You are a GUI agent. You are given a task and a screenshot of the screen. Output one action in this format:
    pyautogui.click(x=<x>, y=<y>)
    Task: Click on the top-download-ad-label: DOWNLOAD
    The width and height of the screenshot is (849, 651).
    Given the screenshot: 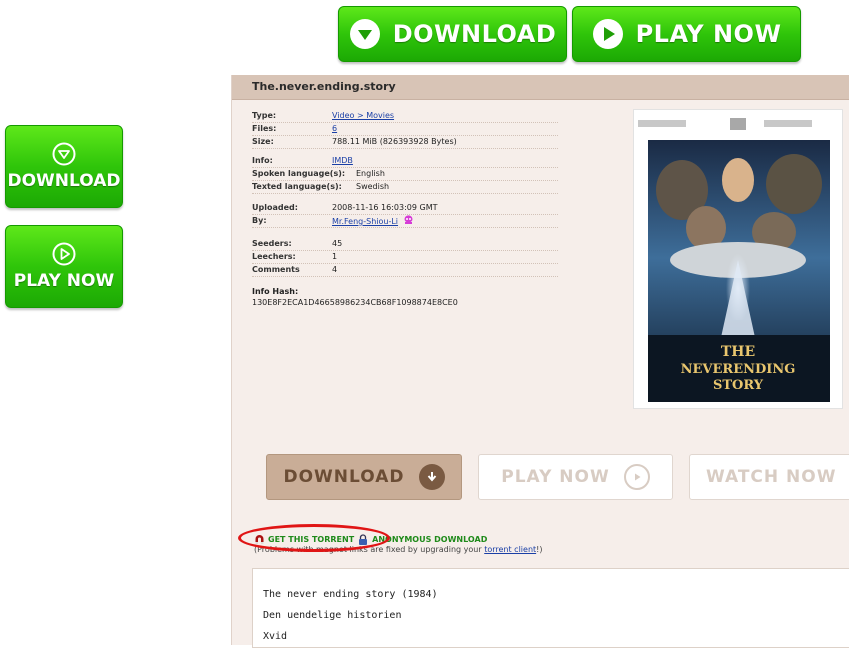 What is the action you would take?
    pyautogui.click(x=474, y=34)
    